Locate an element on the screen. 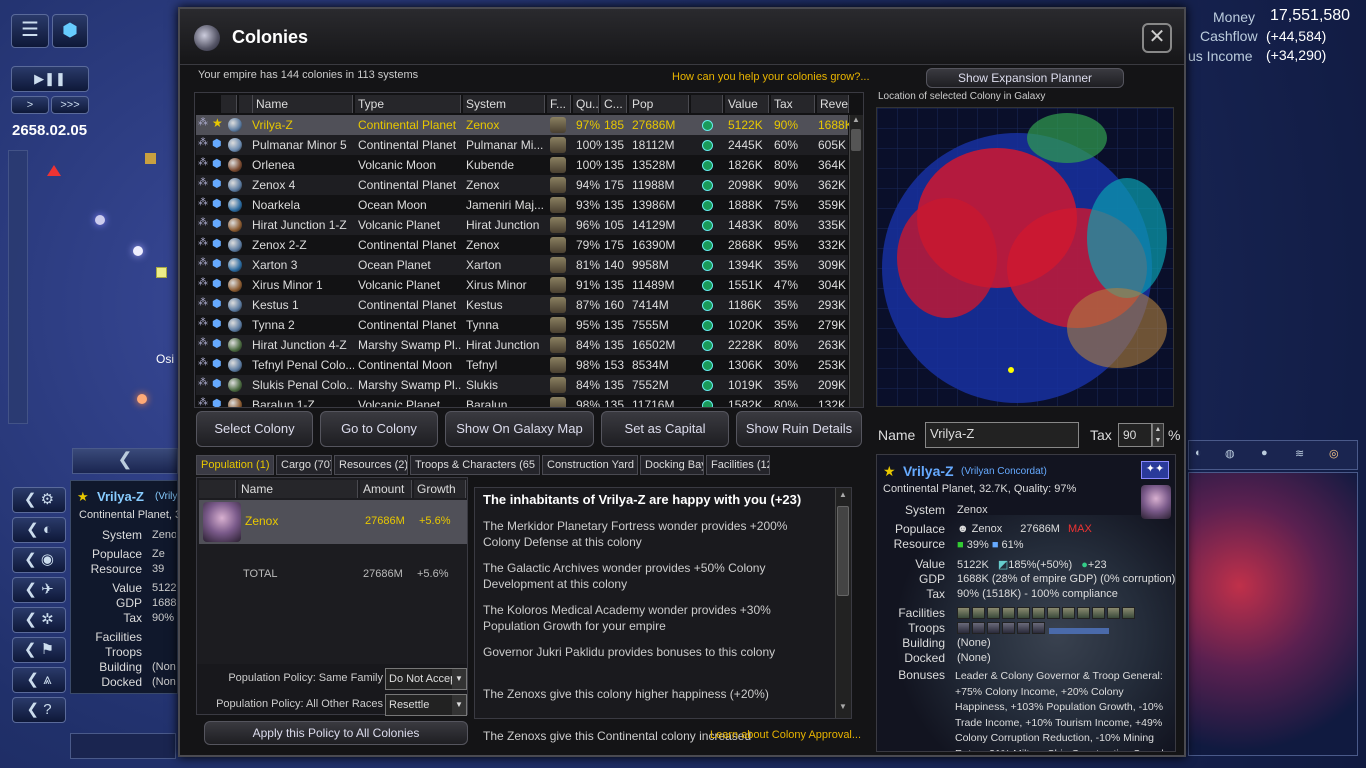 This screenshot has height=768, width=1366. governor-portrait is located at coordinates (1156, 502).